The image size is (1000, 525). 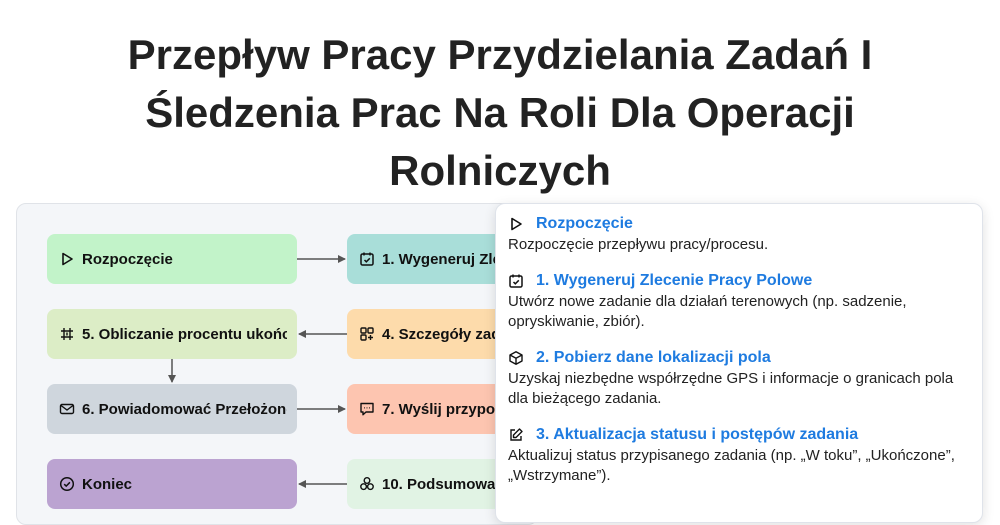 I want to click on check-circle-icon, so click(x=67, y=484).